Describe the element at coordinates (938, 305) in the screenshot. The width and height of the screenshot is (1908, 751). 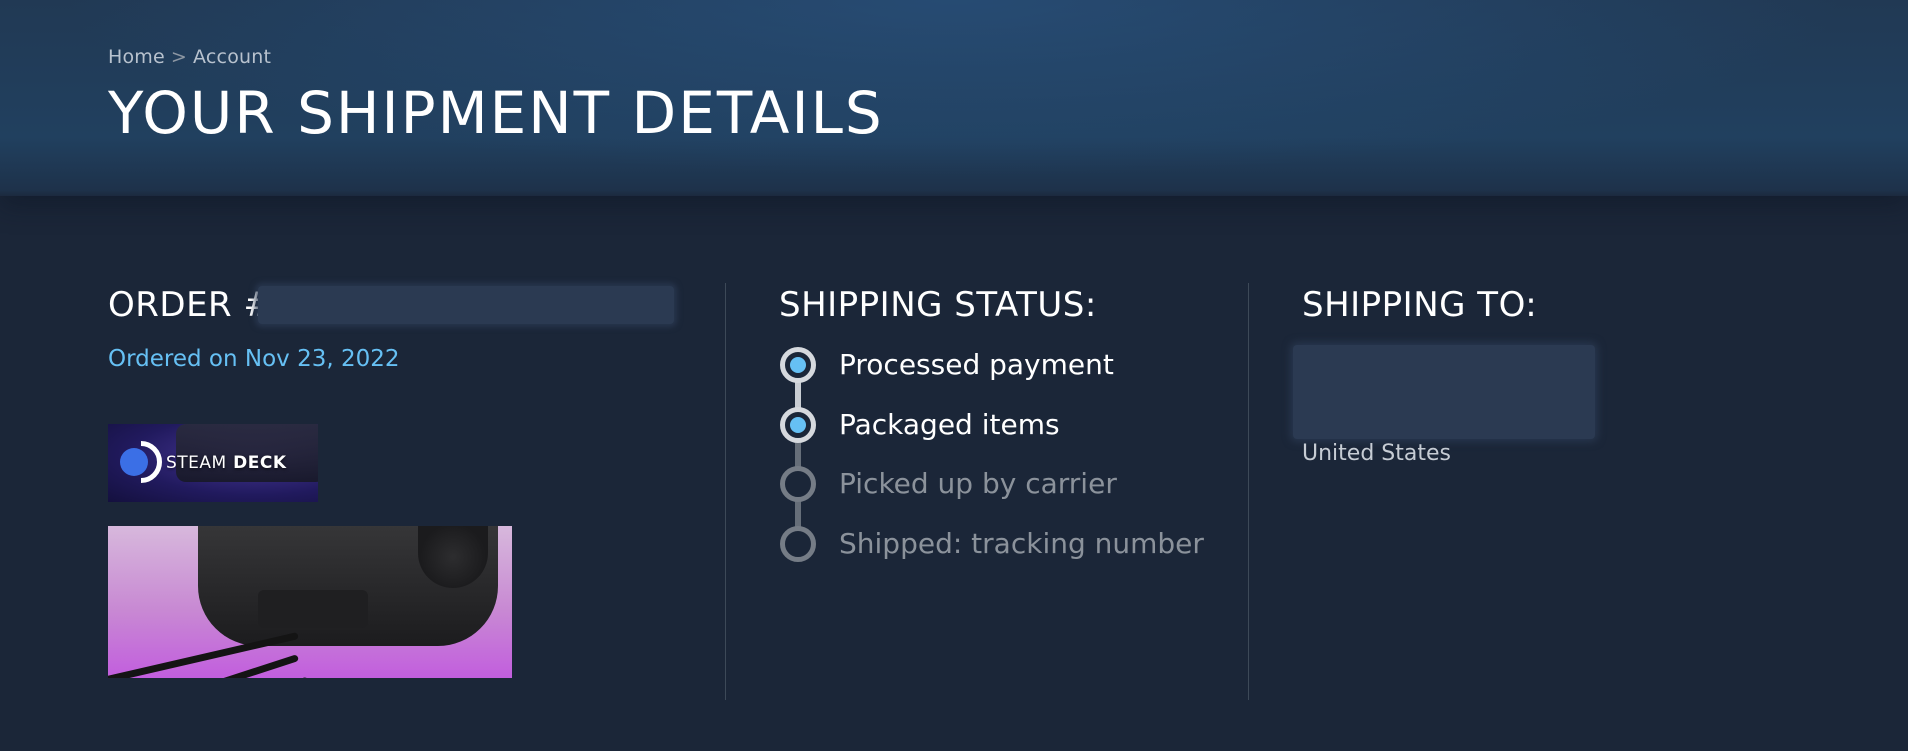
I see `shipping-status-heading: SHIPPING STATUS:` at that location.